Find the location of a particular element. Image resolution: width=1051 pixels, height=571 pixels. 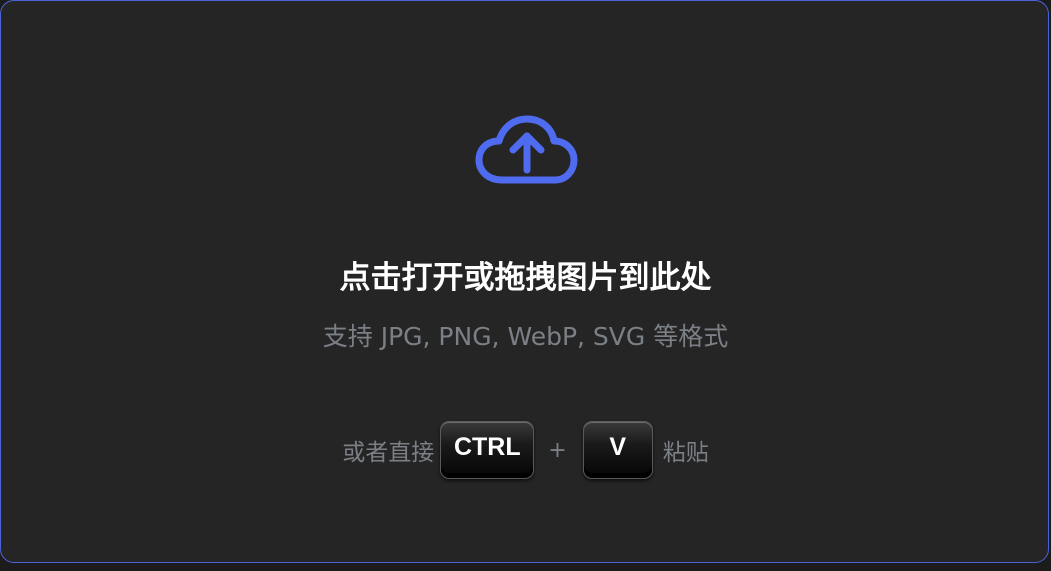

cloud-upload-icon is located at coordinates (527, 151).